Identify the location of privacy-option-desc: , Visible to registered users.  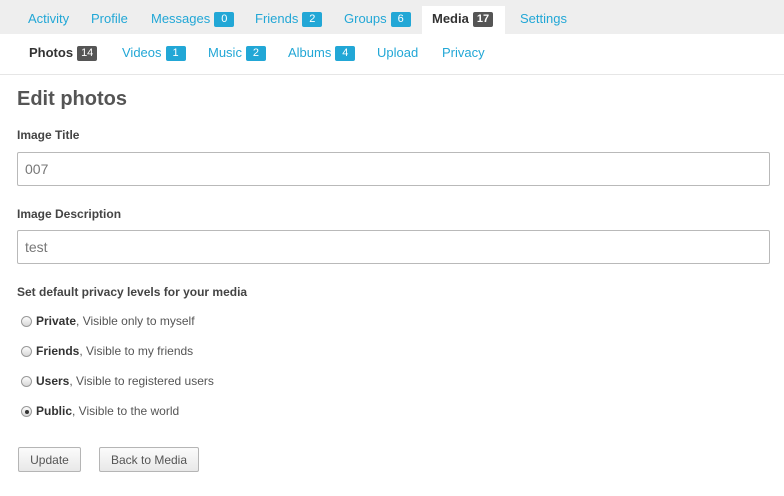
(141, 381).